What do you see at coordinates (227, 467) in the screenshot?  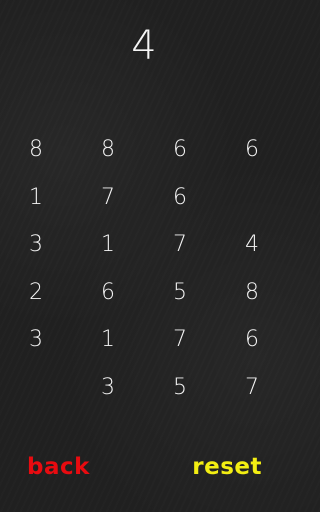 I see `reset-button: reset` at bounding box center [227, 467].